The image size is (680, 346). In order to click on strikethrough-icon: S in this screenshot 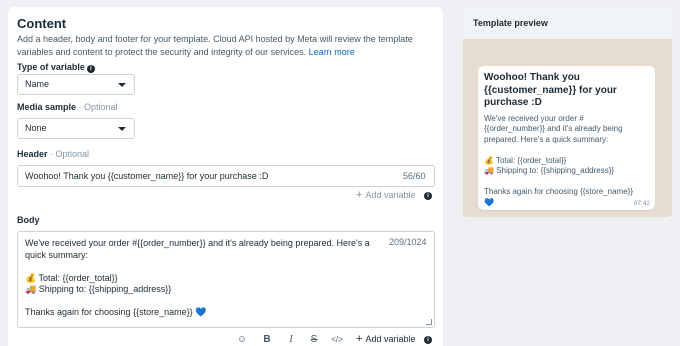, I will do `click(314, 339)`.